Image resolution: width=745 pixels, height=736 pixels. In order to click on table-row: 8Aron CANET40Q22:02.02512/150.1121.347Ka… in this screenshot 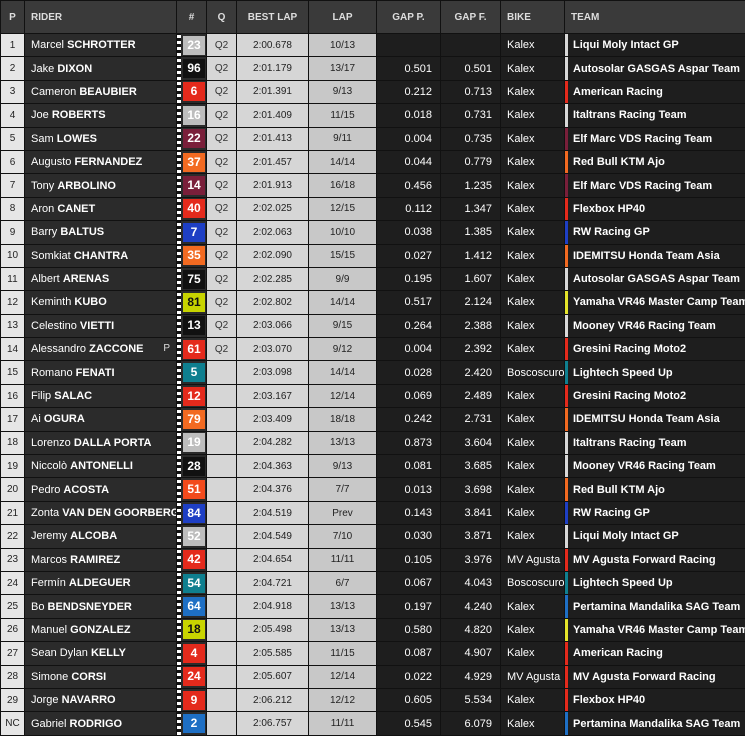, I will do `click(373, 208)`.